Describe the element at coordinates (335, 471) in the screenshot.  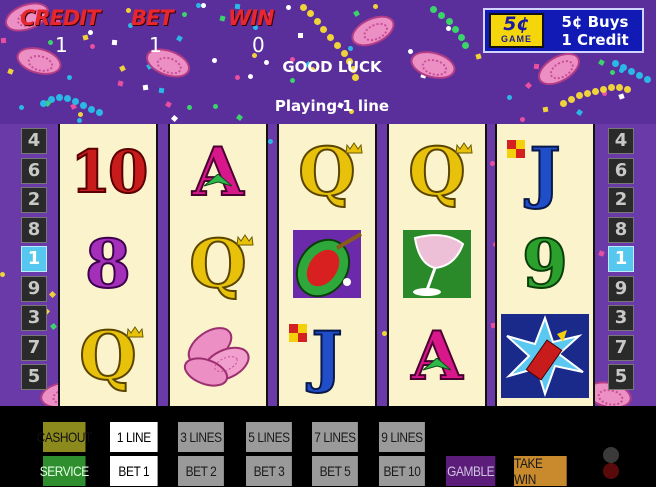
I see `bet-5-button: BET 5` at that location.